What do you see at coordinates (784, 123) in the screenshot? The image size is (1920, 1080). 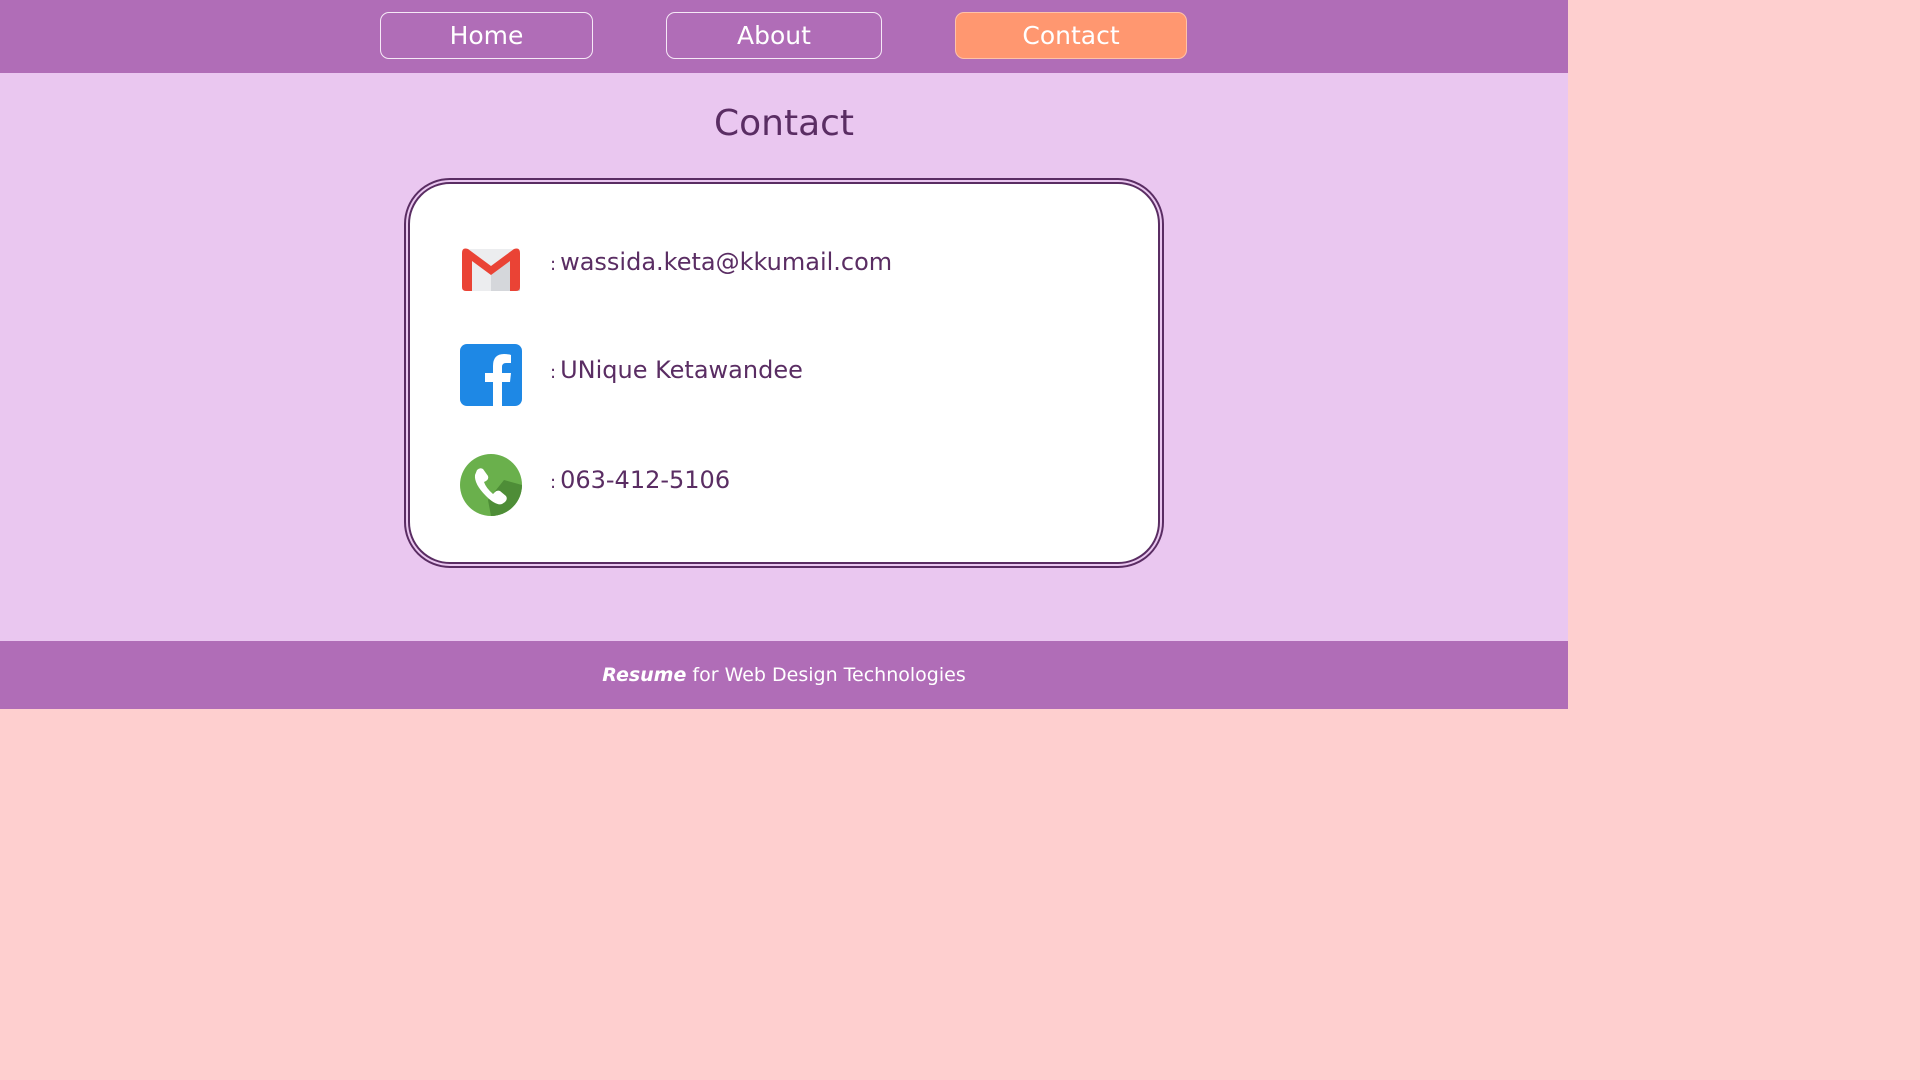 I see `page-title: Contact` at bounding box center [784, 123].